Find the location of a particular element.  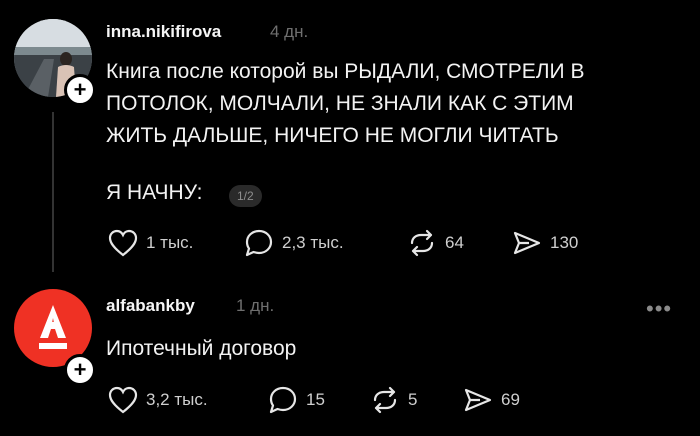

comment-button: 15 is located at coordinates (296, 400).